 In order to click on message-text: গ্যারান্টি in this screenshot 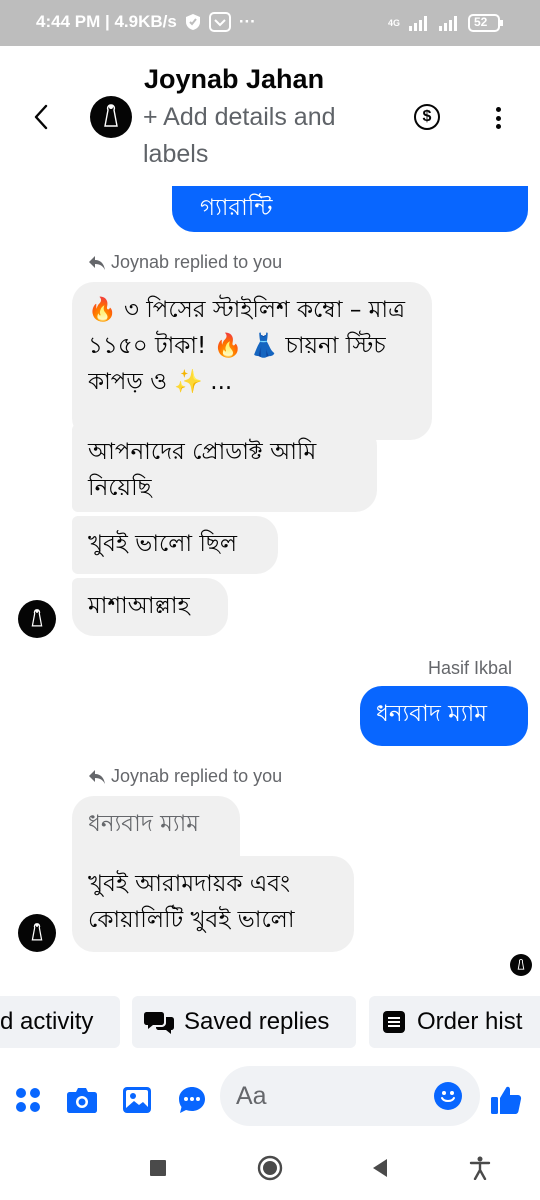, I will do `click(236, 208)`.